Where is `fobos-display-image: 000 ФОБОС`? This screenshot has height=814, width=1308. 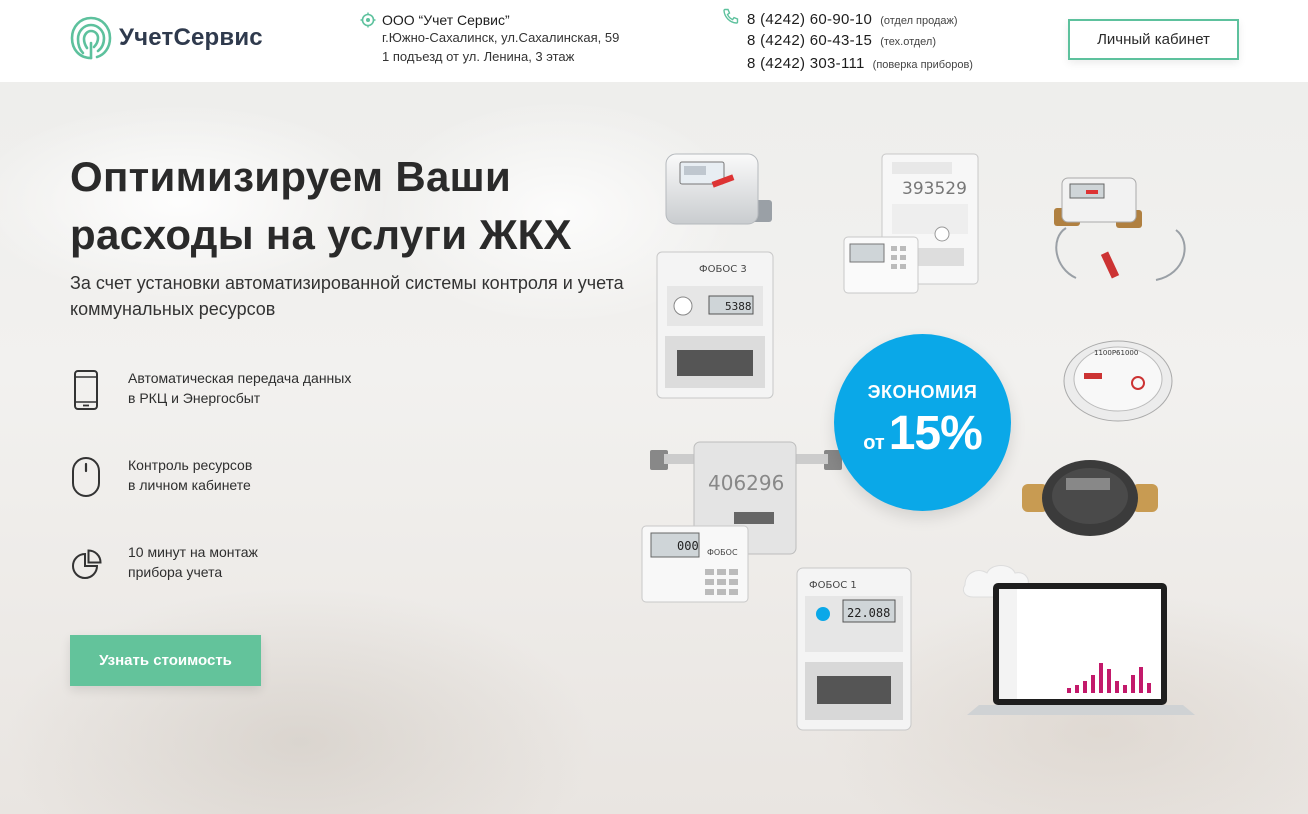 fobos-display-image: 000 ФОБОС is located at coordinates (695, 564).